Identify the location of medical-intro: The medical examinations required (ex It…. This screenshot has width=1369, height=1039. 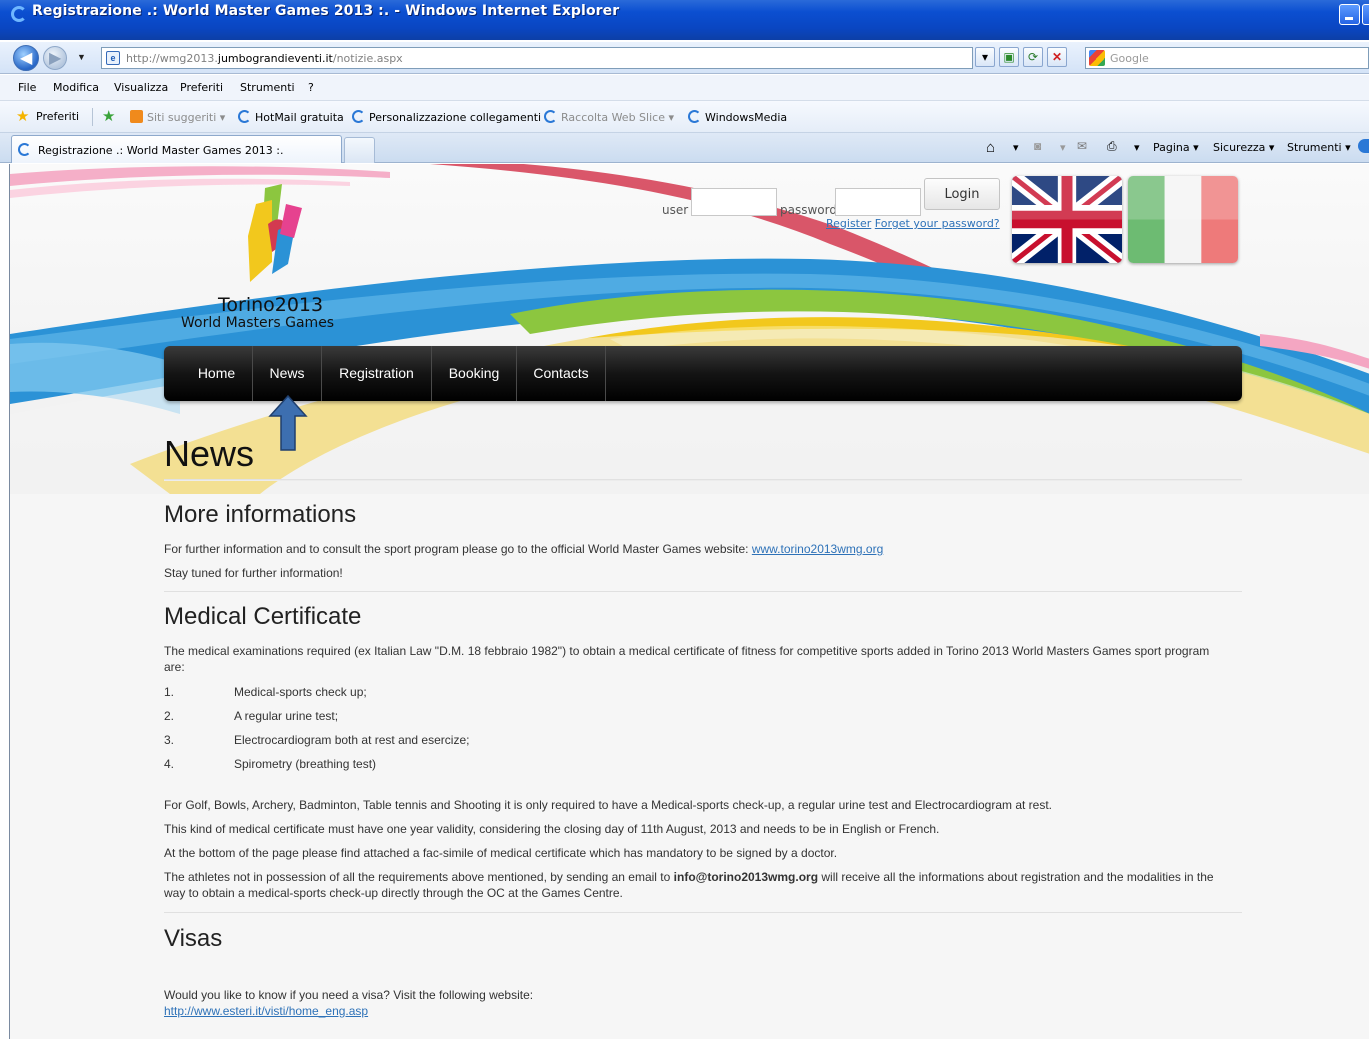
(687, 659).